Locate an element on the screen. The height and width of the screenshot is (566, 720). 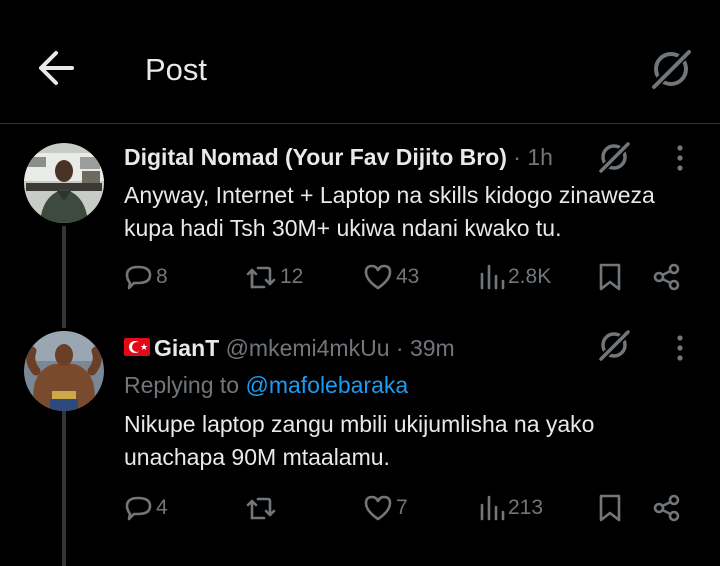
post-time: 39m is located at coordinates (432, 348).